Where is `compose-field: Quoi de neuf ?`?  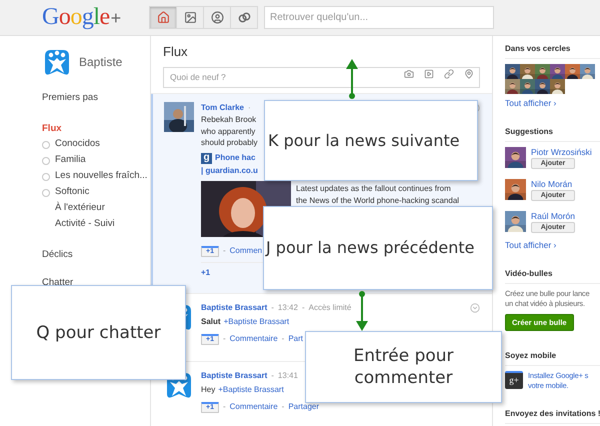 compose-field: Quoi de neuf ? is located at coordinates (321, 77).